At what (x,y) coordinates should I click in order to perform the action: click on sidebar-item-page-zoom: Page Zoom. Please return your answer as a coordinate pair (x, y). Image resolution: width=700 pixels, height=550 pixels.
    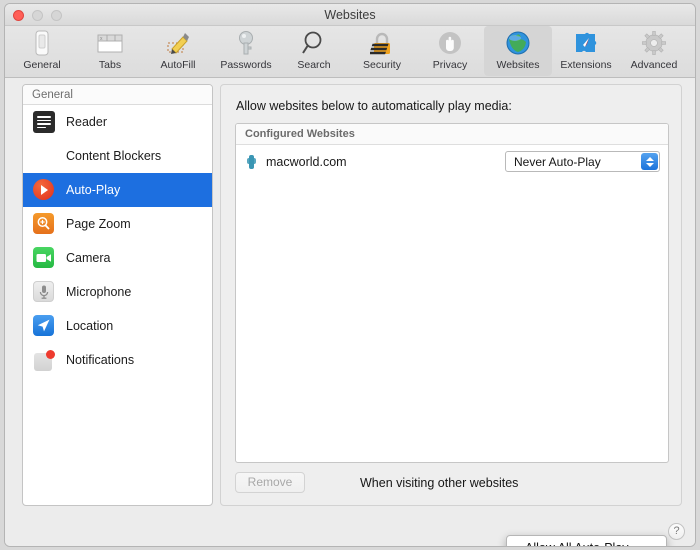
    Looking at the image, I should click on (117, 224).